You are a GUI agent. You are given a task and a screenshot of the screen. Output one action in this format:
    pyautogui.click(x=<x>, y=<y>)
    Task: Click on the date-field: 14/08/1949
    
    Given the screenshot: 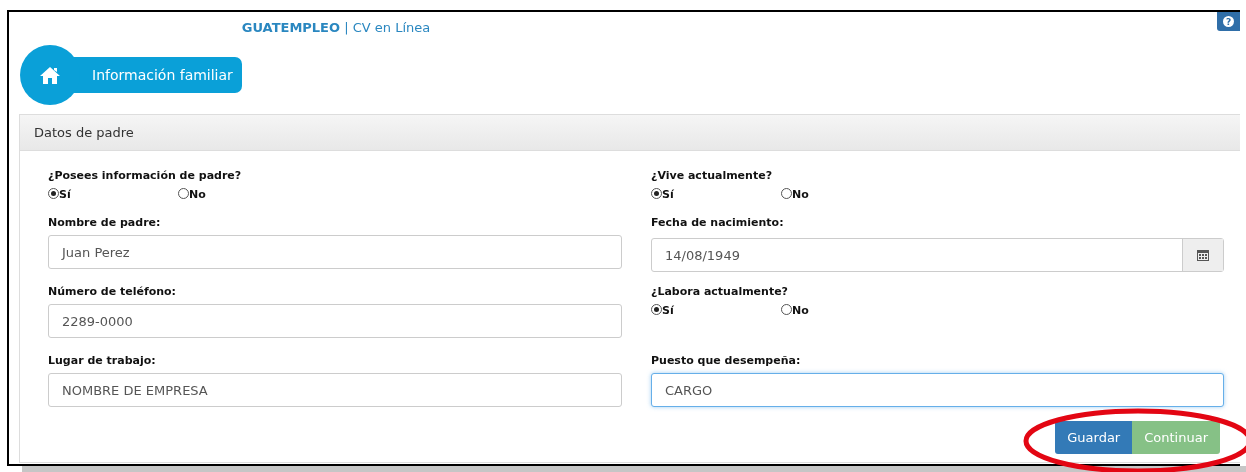 What is the action you would take?
    pyautogui.click(x=937, y=255)
    